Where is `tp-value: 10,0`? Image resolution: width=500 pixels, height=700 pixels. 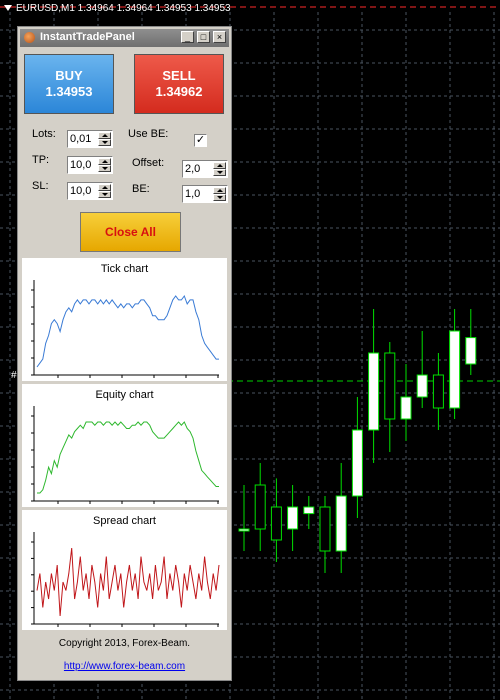
tp-value: 10,0 is located at coordinates (81, 165).